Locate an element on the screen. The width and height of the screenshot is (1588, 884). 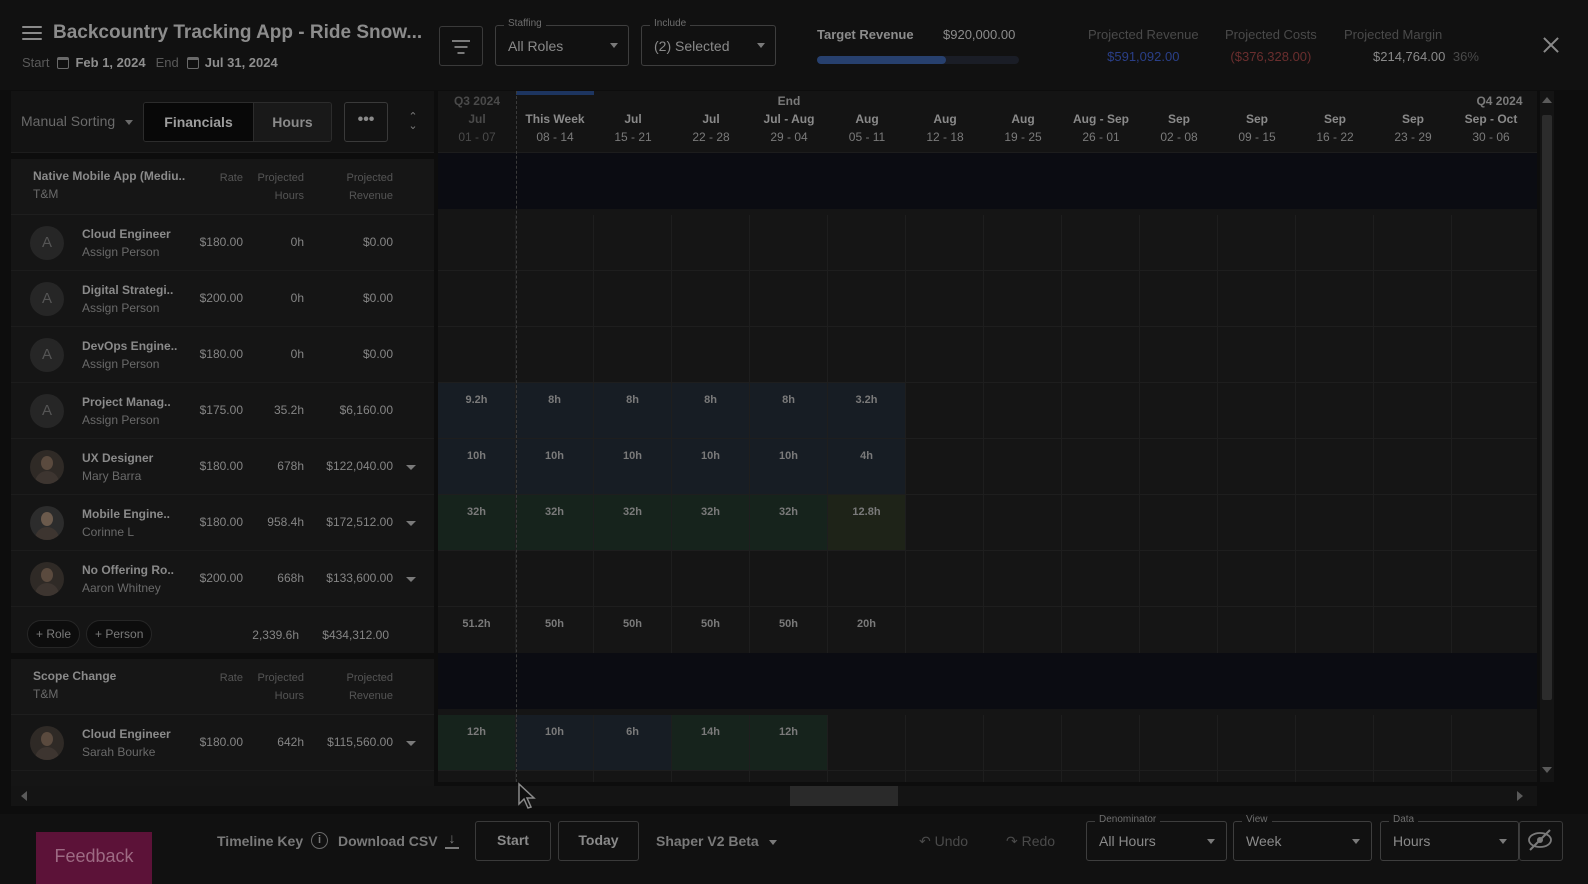
start-date: Feb 1, 2024 is located at coordinates (110, 62).